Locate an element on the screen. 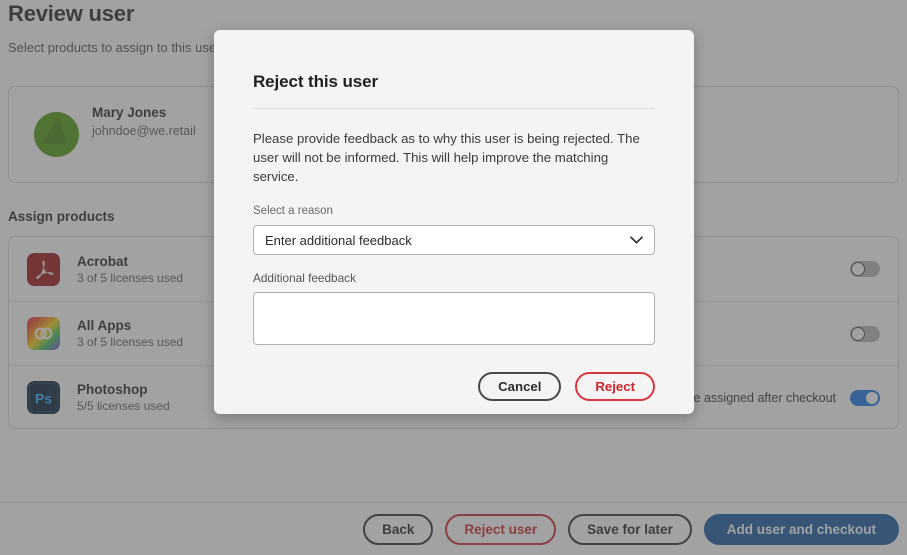  additional-feedback-label: Additional feedback is located at coordinates (304, 278).